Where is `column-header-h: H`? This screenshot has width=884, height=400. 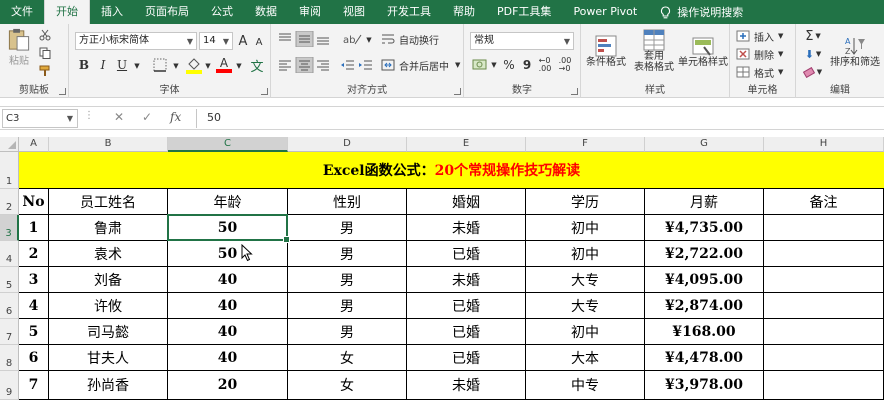
column-header-h: H is located at coordinates (824, 144).